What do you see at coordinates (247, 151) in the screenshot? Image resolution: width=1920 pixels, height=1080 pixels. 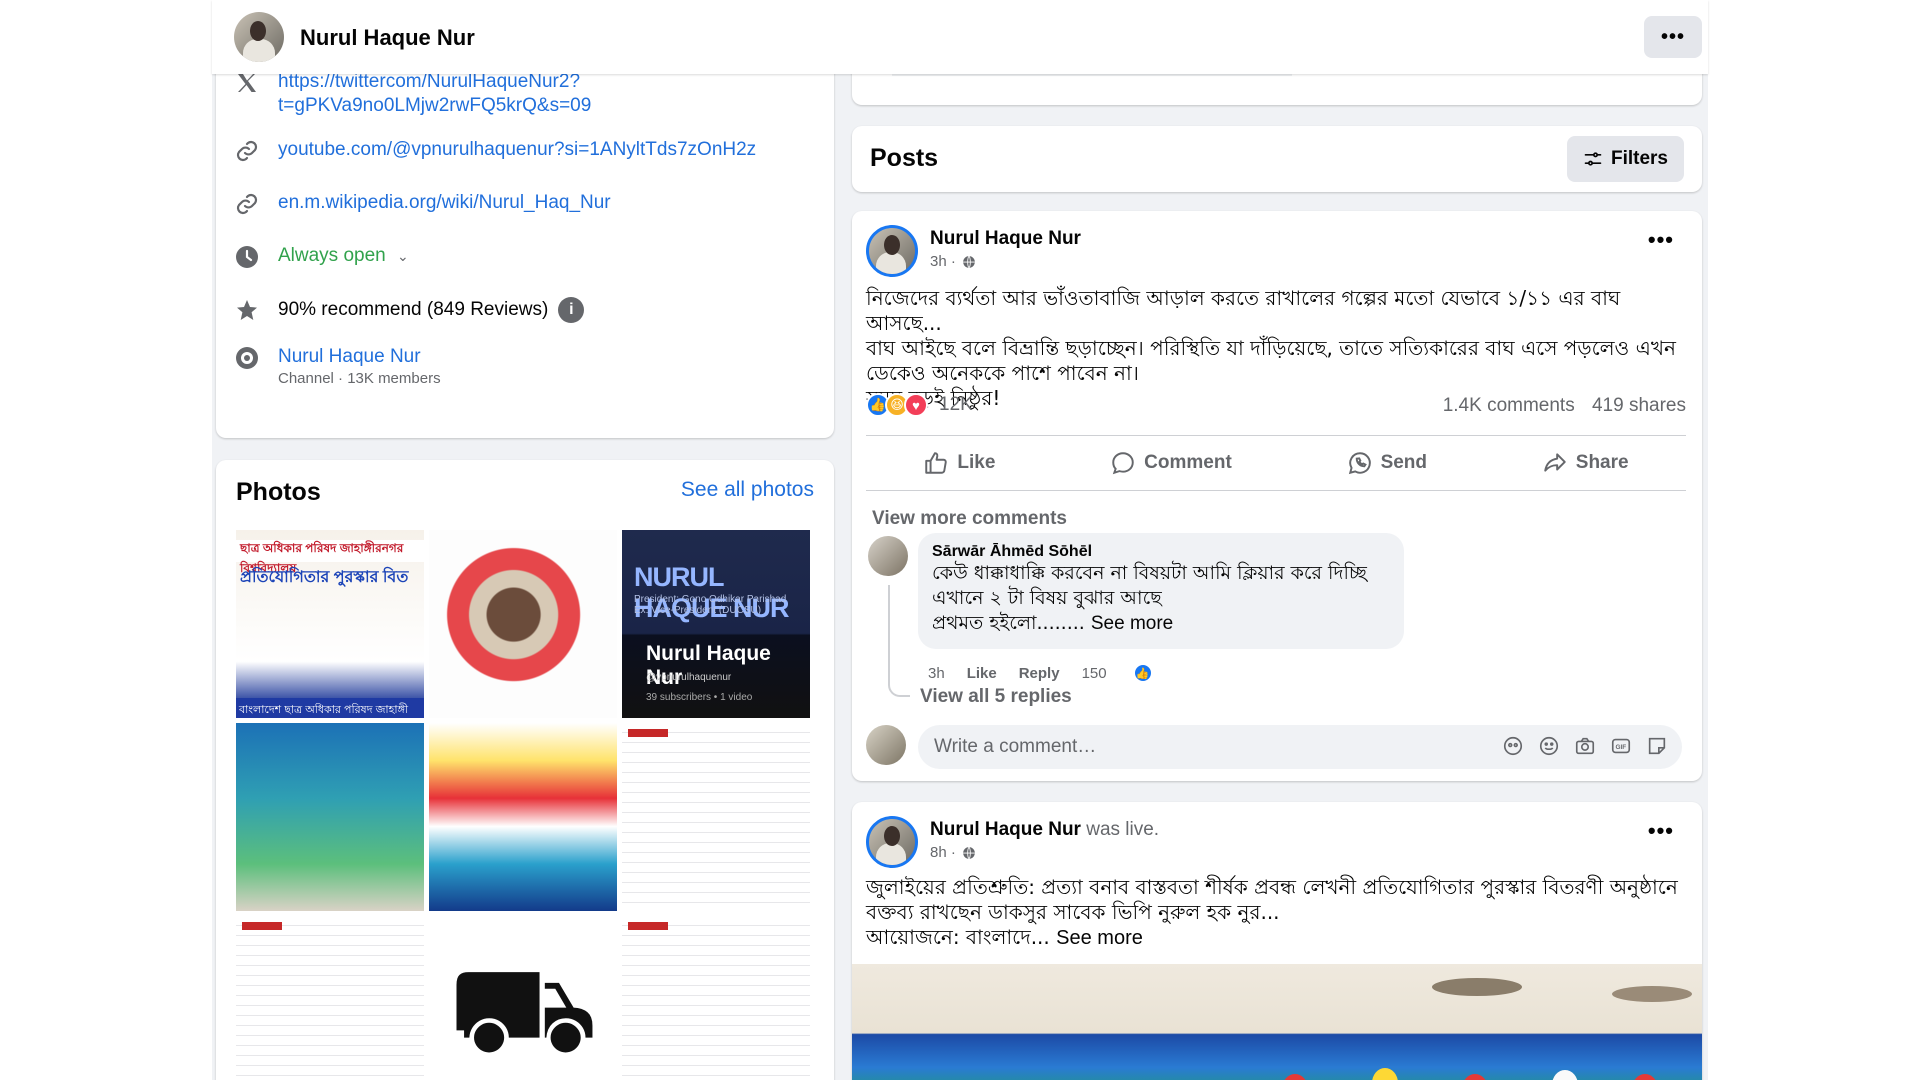 I see `link-icon` at bounding box center [247, 151].